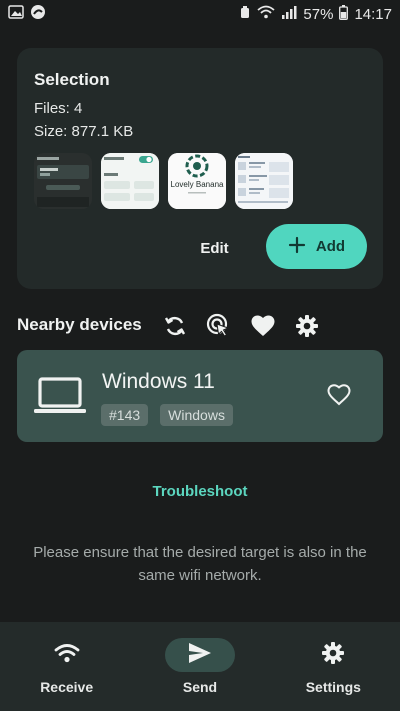 Image resolution: width=400 pixels, height=711 pixels. What do you see at coordinates (318, 14) in the screenshot?
I see `battery-percent: 57%` at bounding box center [318, 14].